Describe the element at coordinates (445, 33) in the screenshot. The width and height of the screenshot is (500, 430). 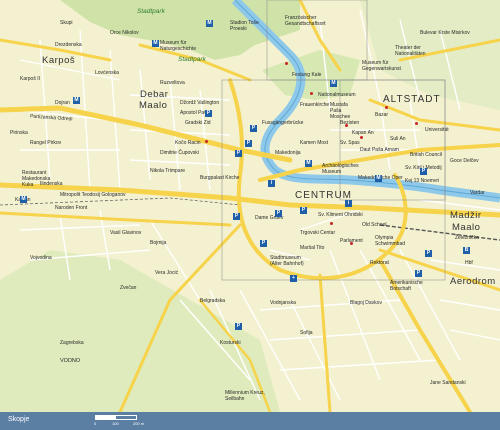
I see `label-bulevar: Bulevar Krste Misirkov` at that location.